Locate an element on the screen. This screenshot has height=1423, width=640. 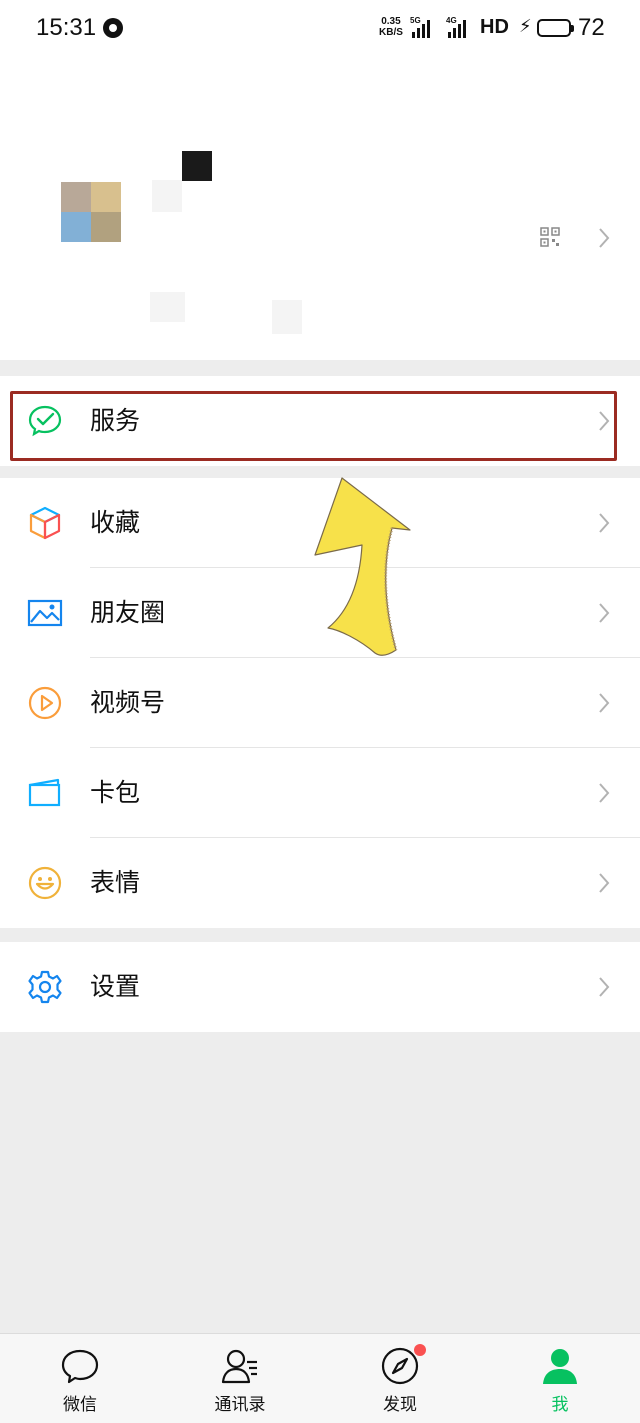
notification-icon is located at coordinates (113, 28).